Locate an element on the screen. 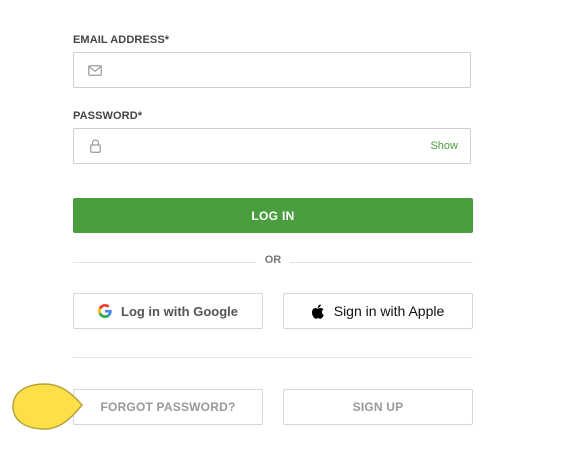 The width and height of the screenshot is (570, 456). password-field: Show is located at coordinates (272, 146).